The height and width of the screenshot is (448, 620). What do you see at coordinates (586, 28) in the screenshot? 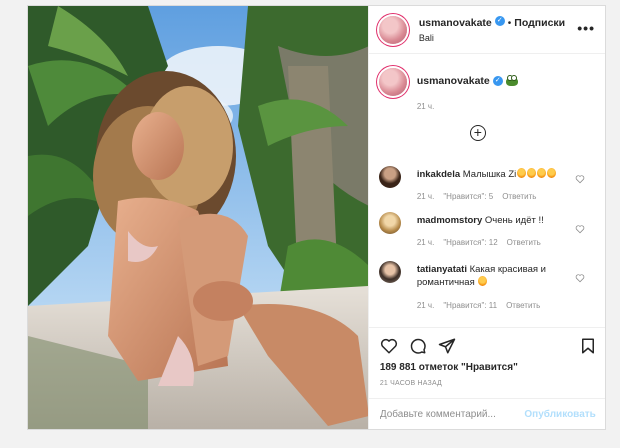
I see `more-options-icon: •••` at bounding box center [586, 28].